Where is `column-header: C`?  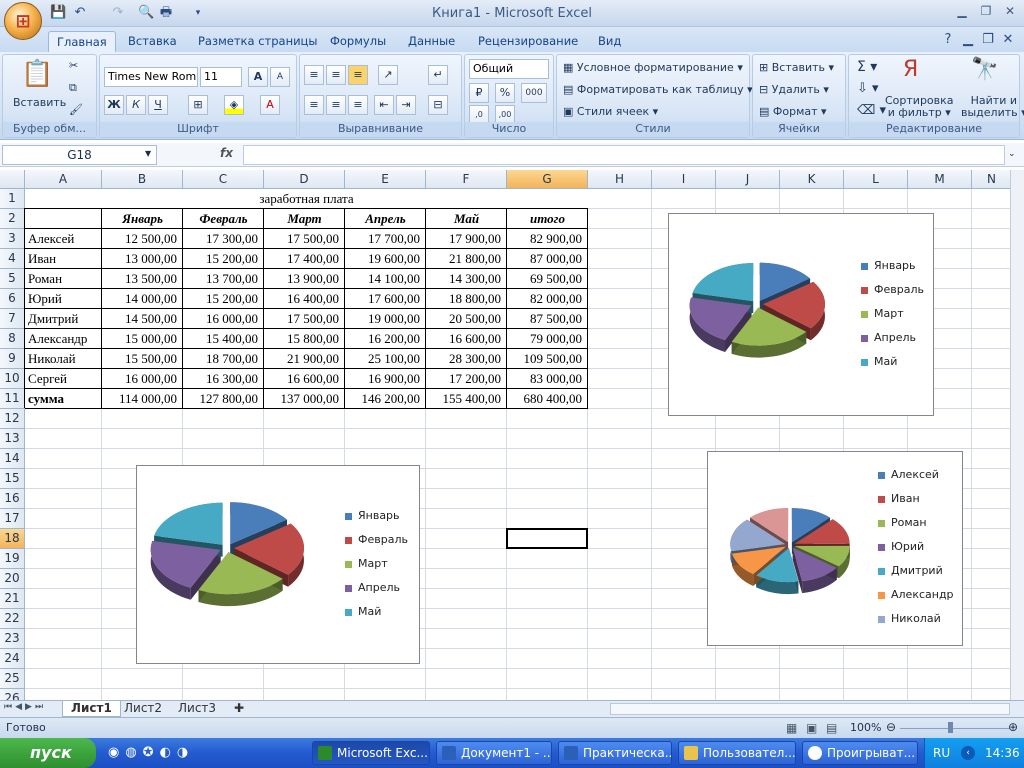
column-header: C is located at coordinates (223, 179).